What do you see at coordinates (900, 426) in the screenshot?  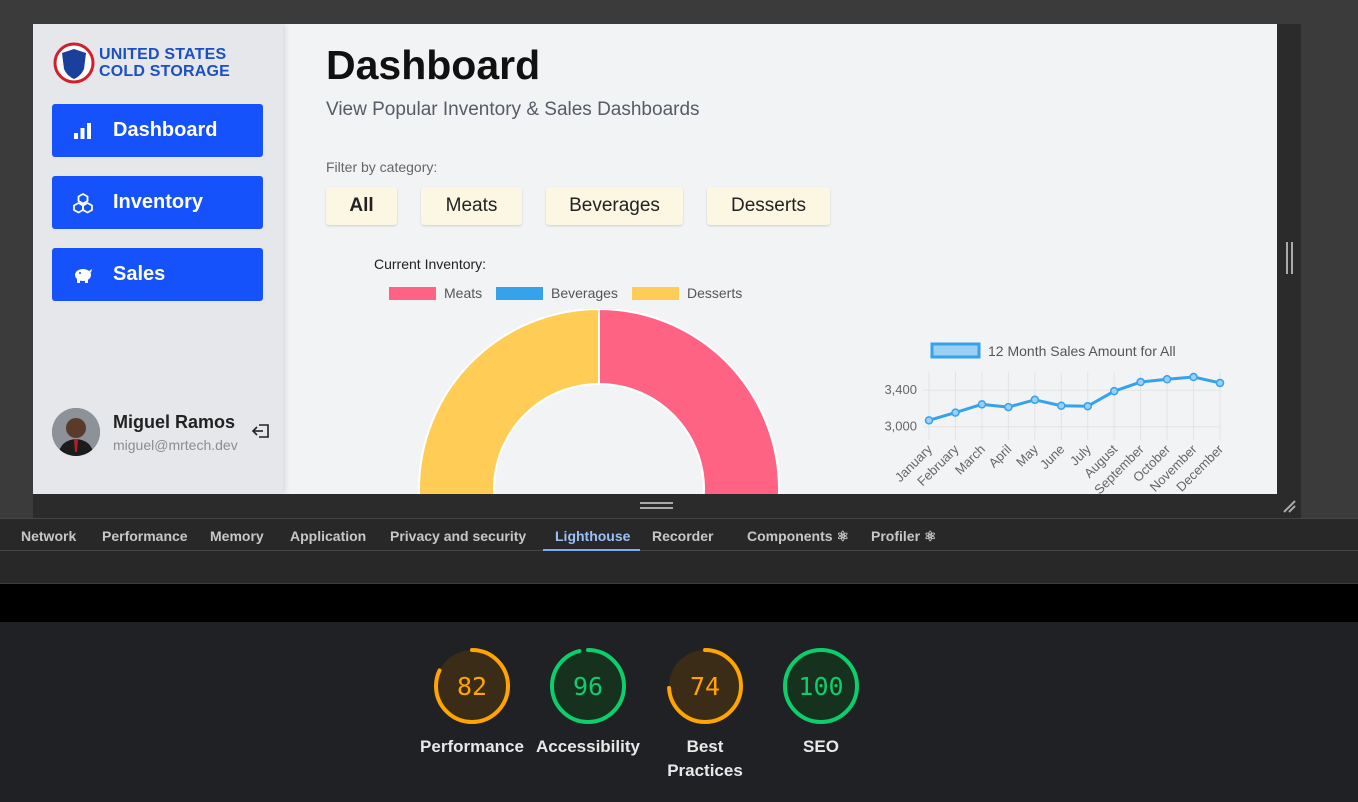 I see `y-tick-label: 3,000` at bounding box center [900, 426].